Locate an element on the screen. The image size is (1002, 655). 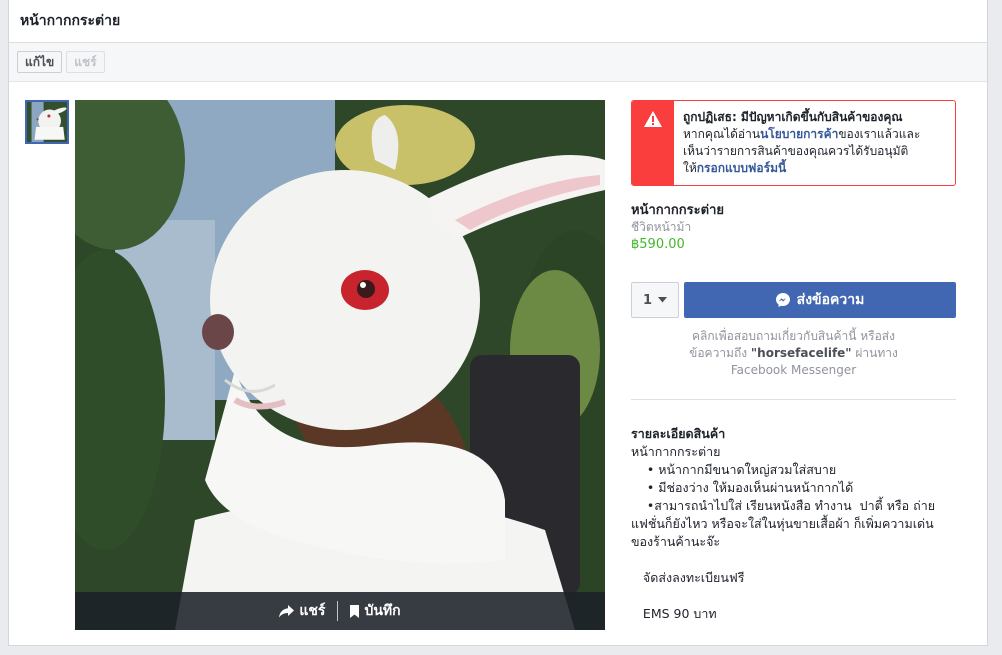
share-arrow-icon is located at coordinates (287, 610).